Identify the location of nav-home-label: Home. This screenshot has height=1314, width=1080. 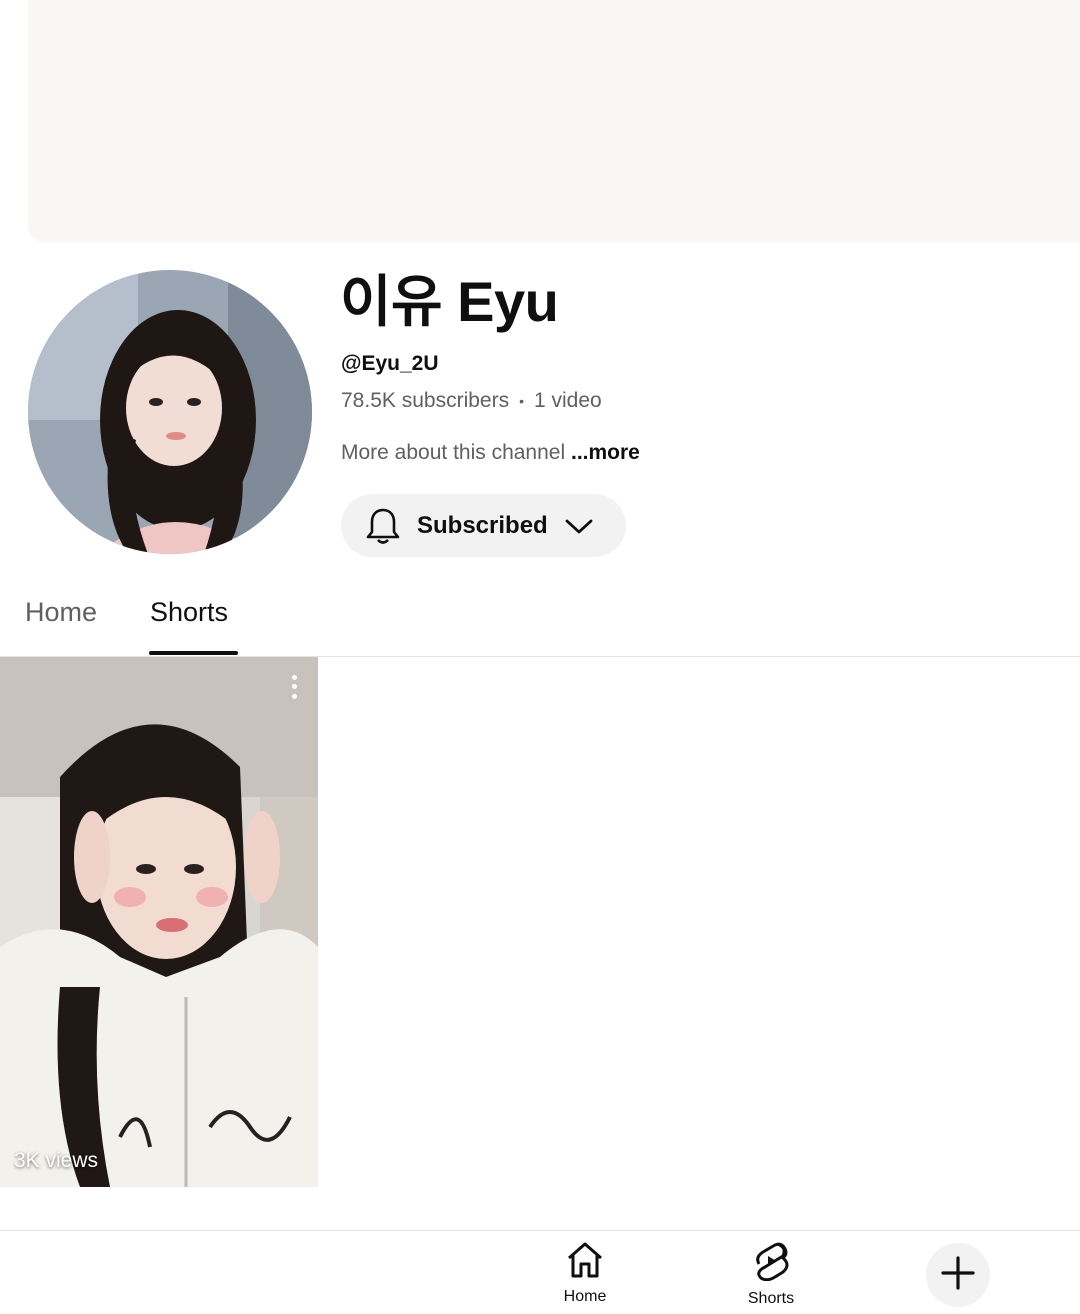
(585, 1296).